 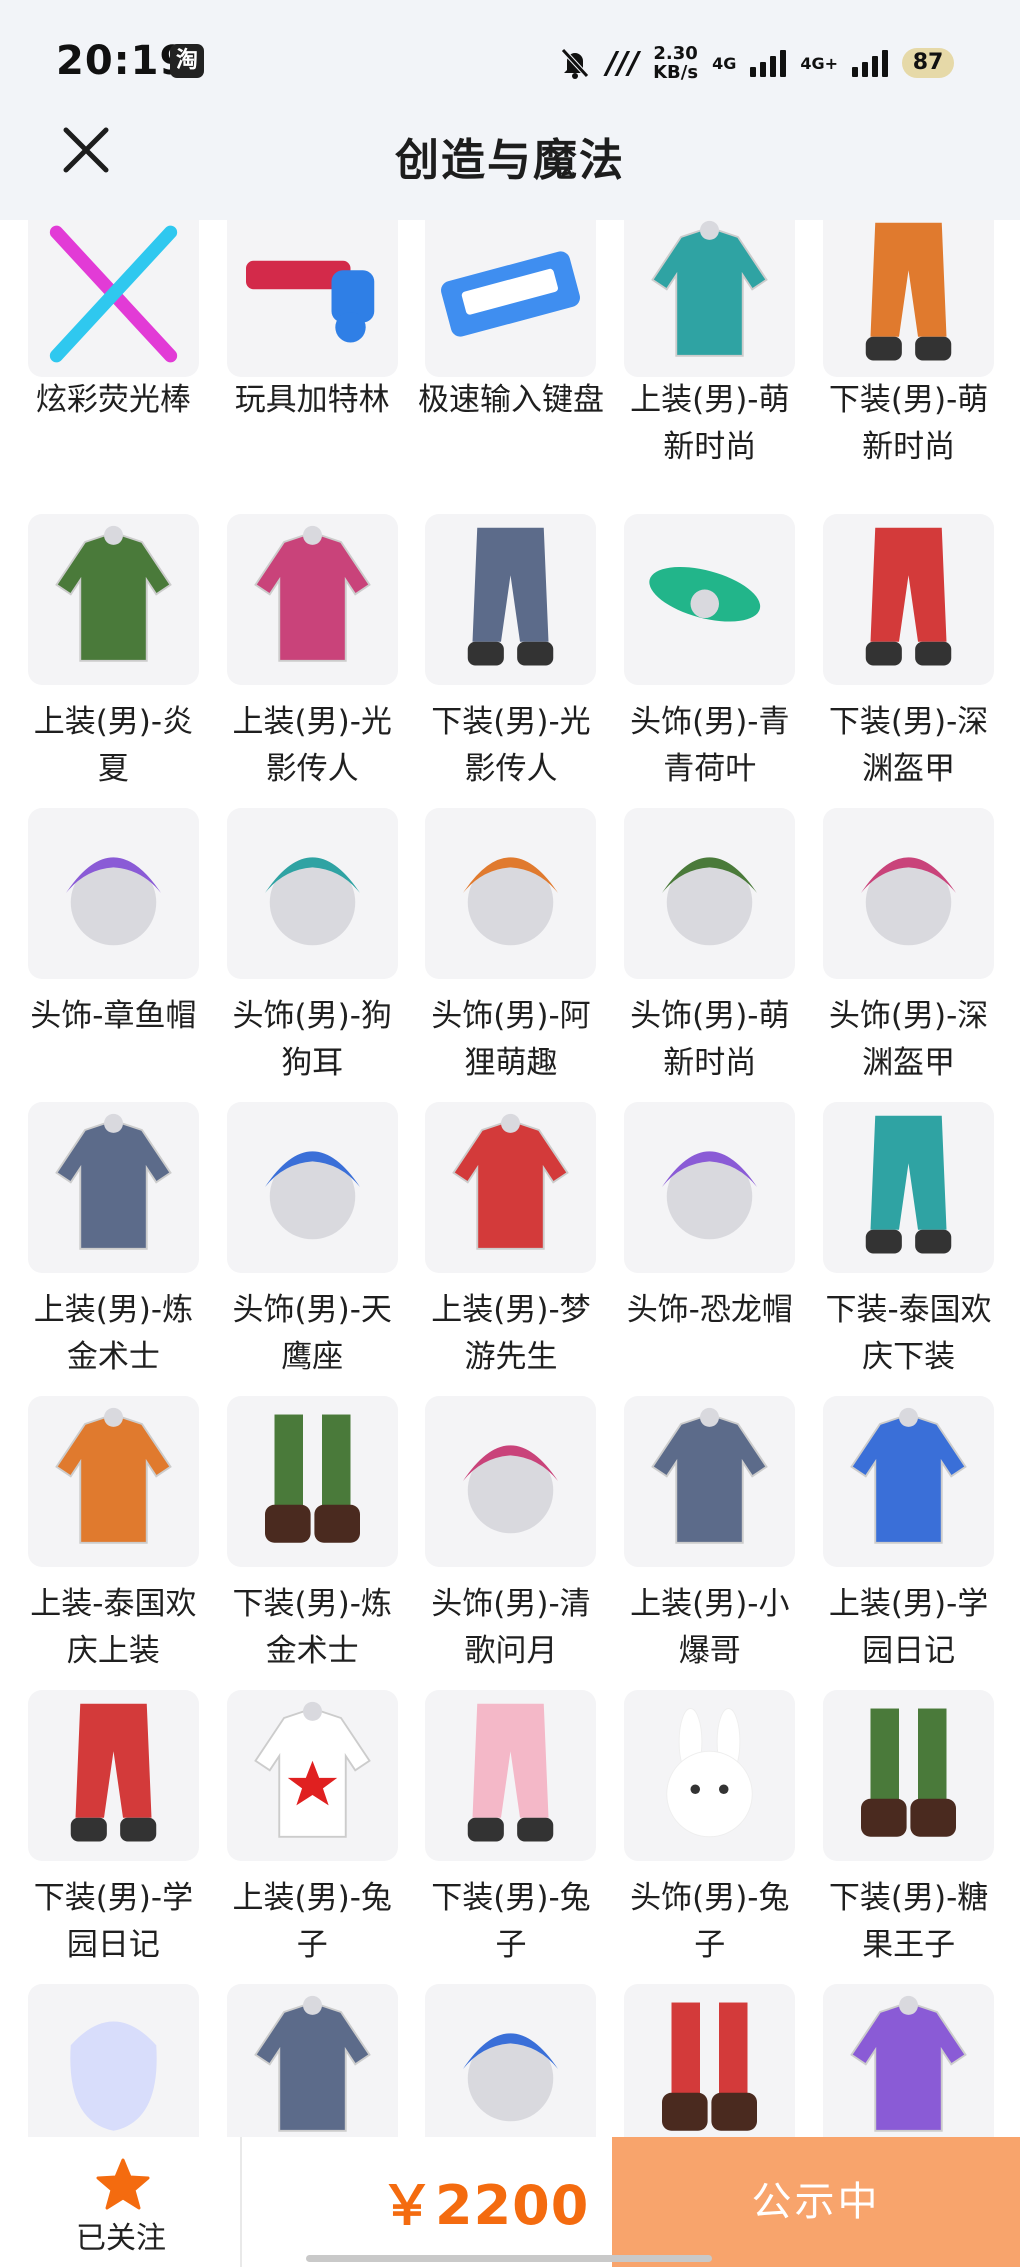 What do you see at coordinates (709, 955) in the screenshot?
I see `item-card: 头饰(男)-萌新时尚` at bounding box center [709, 955].